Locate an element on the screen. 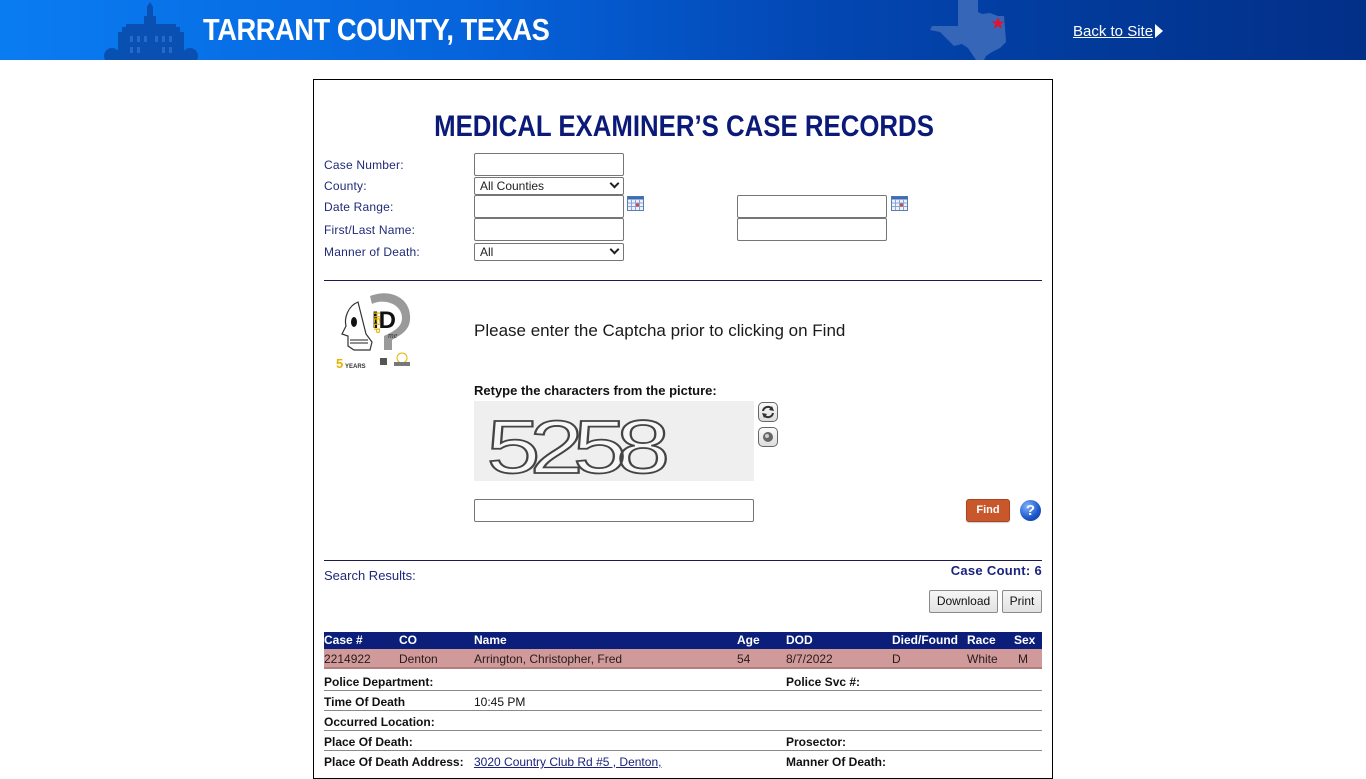  place-of-death-address-label: Place Of Death Address: is located at coordinates (394, 762).